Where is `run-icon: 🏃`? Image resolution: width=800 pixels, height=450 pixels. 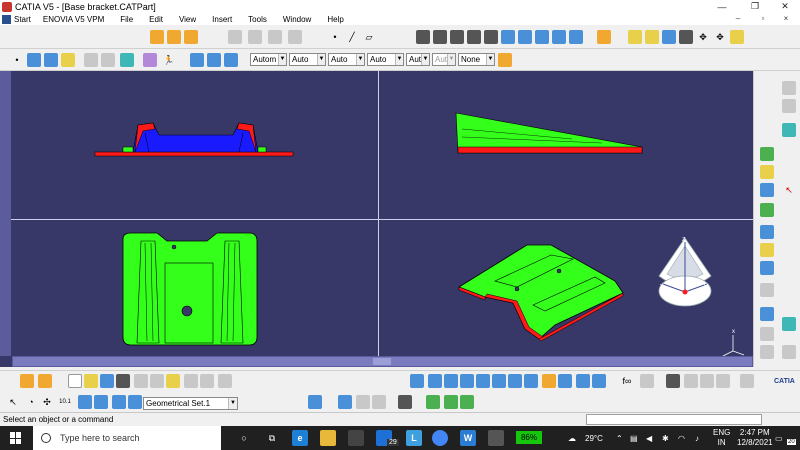
run-icon: 🏃 is located at coordinates (169, 60).